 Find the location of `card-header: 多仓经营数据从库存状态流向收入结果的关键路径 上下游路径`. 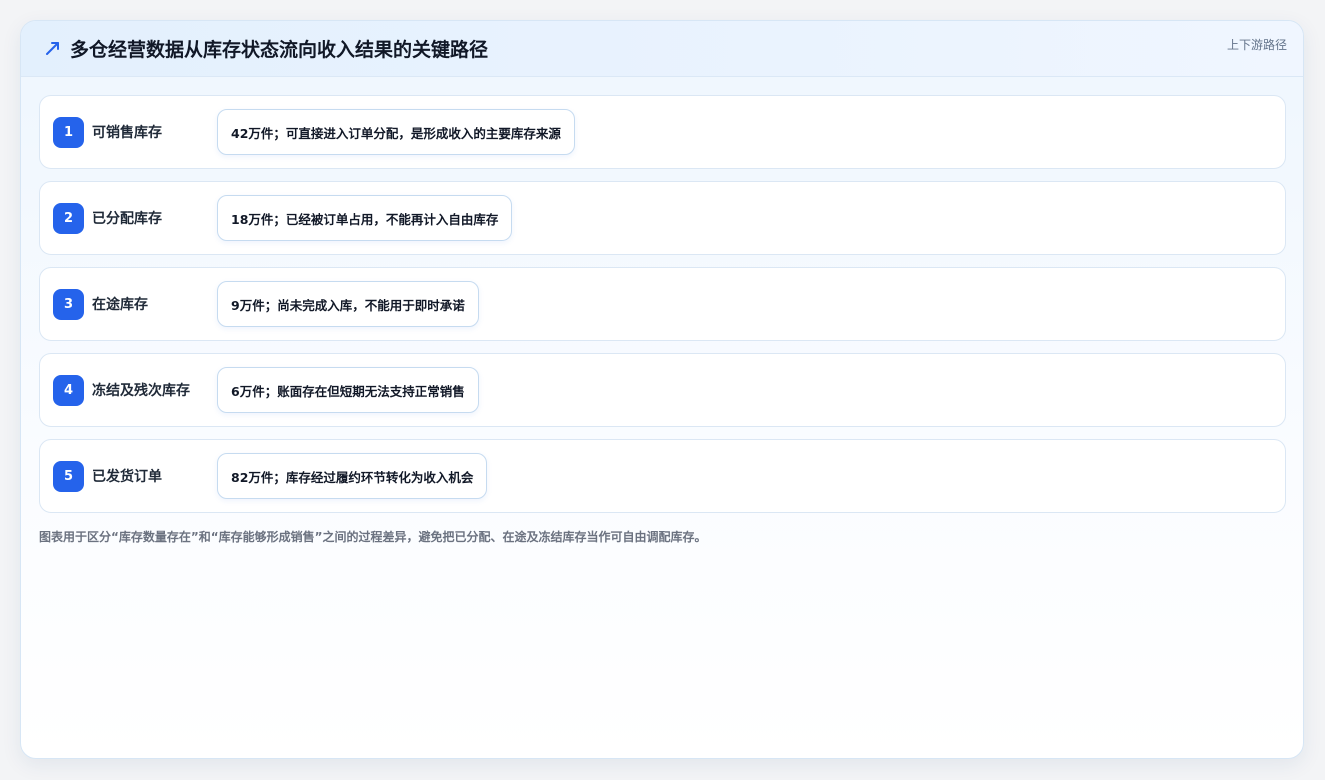

card-header: 多仓经营数据从库存状态流向收入结果的关键路径 上下游路径 is located at coordinates (662, 49).